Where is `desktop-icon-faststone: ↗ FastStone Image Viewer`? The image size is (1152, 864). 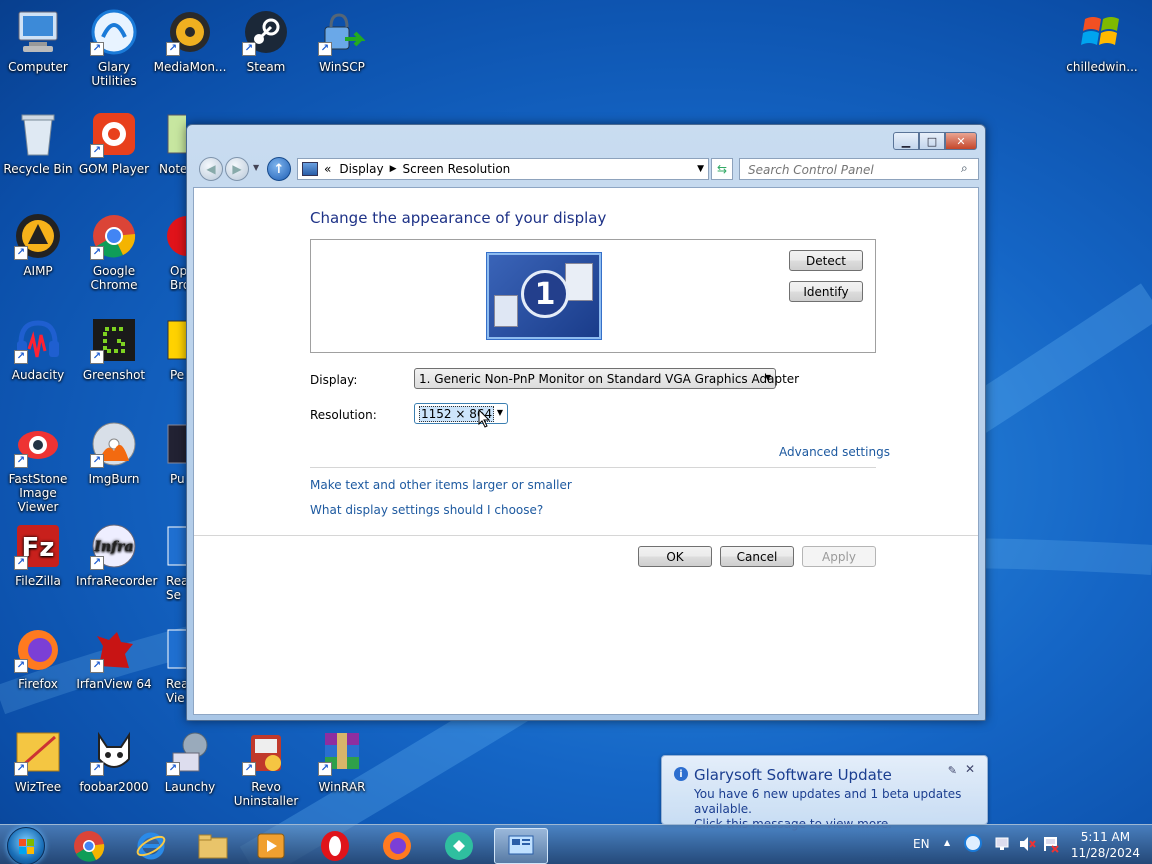 desktop-icon-faststone: ↗ FastStone Image Viewer is located at coordinates (38, 467).